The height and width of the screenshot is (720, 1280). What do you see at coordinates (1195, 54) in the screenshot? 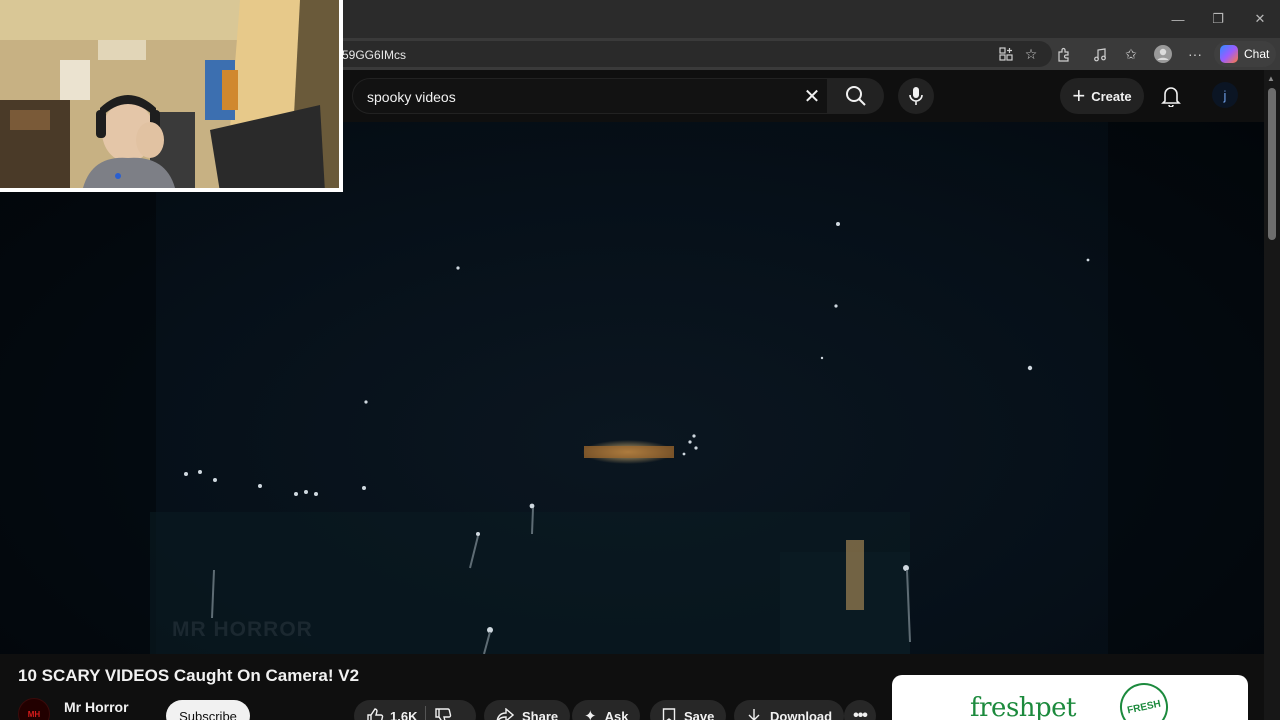
I see `more-icon: ···` at bounding box center [1195, 54].